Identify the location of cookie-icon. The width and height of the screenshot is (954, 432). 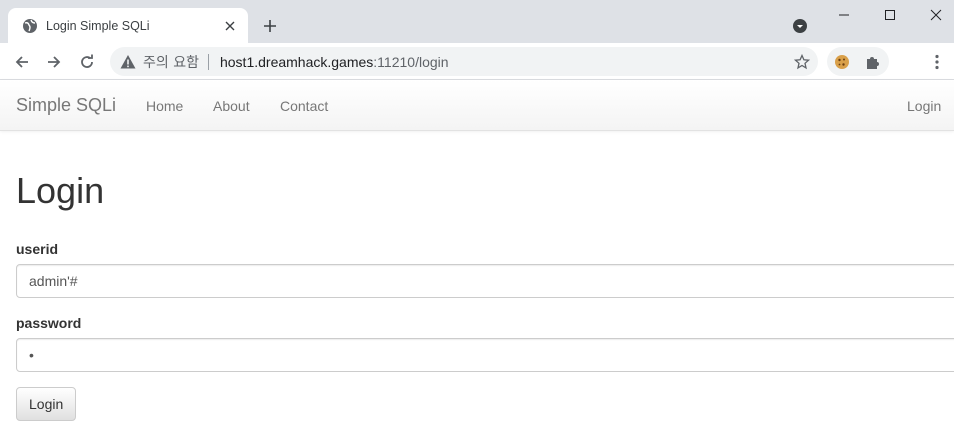
(842, 62).